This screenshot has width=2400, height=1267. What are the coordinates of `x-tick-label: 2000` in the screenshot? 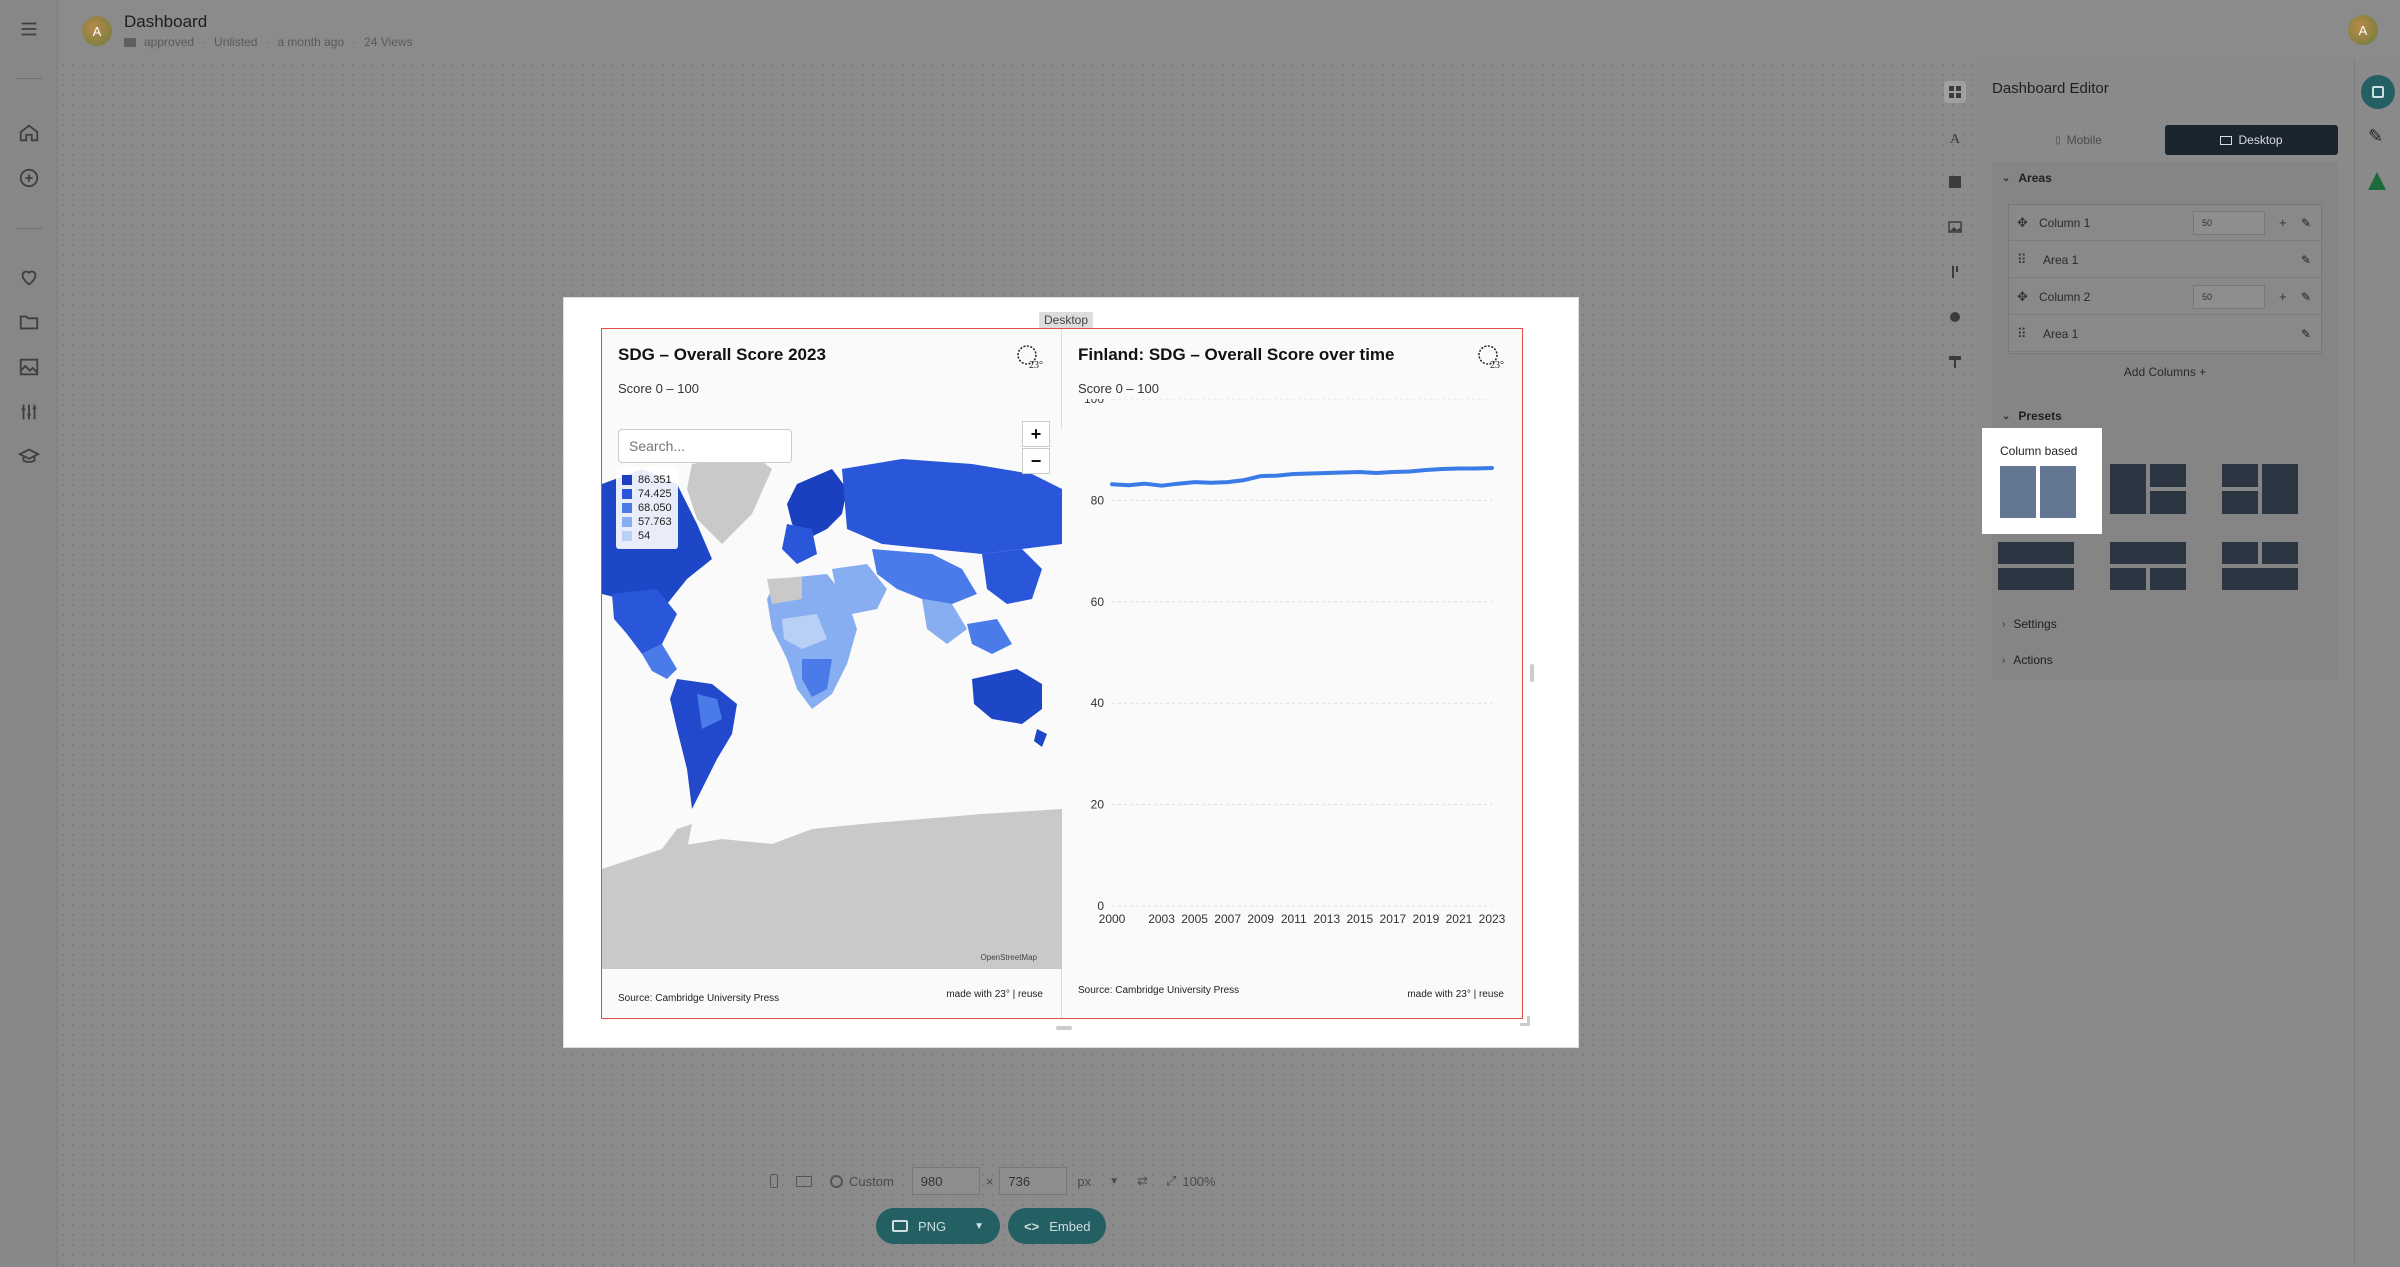 It's located at (1112, 919).